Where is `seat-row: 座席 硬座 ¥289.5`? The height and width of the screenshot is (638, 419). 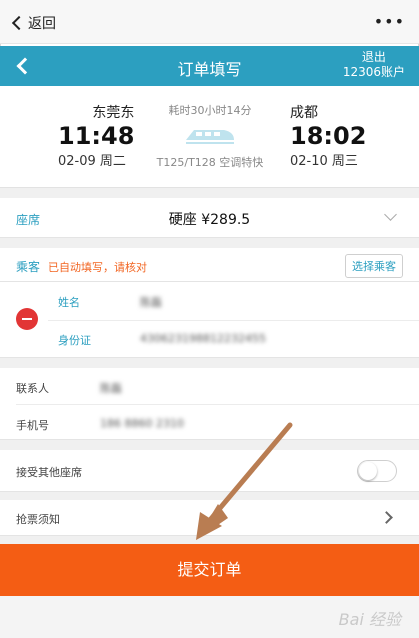 seat-row: 座席 硬座 ¥289.5 is located at coordinates (209, 218).